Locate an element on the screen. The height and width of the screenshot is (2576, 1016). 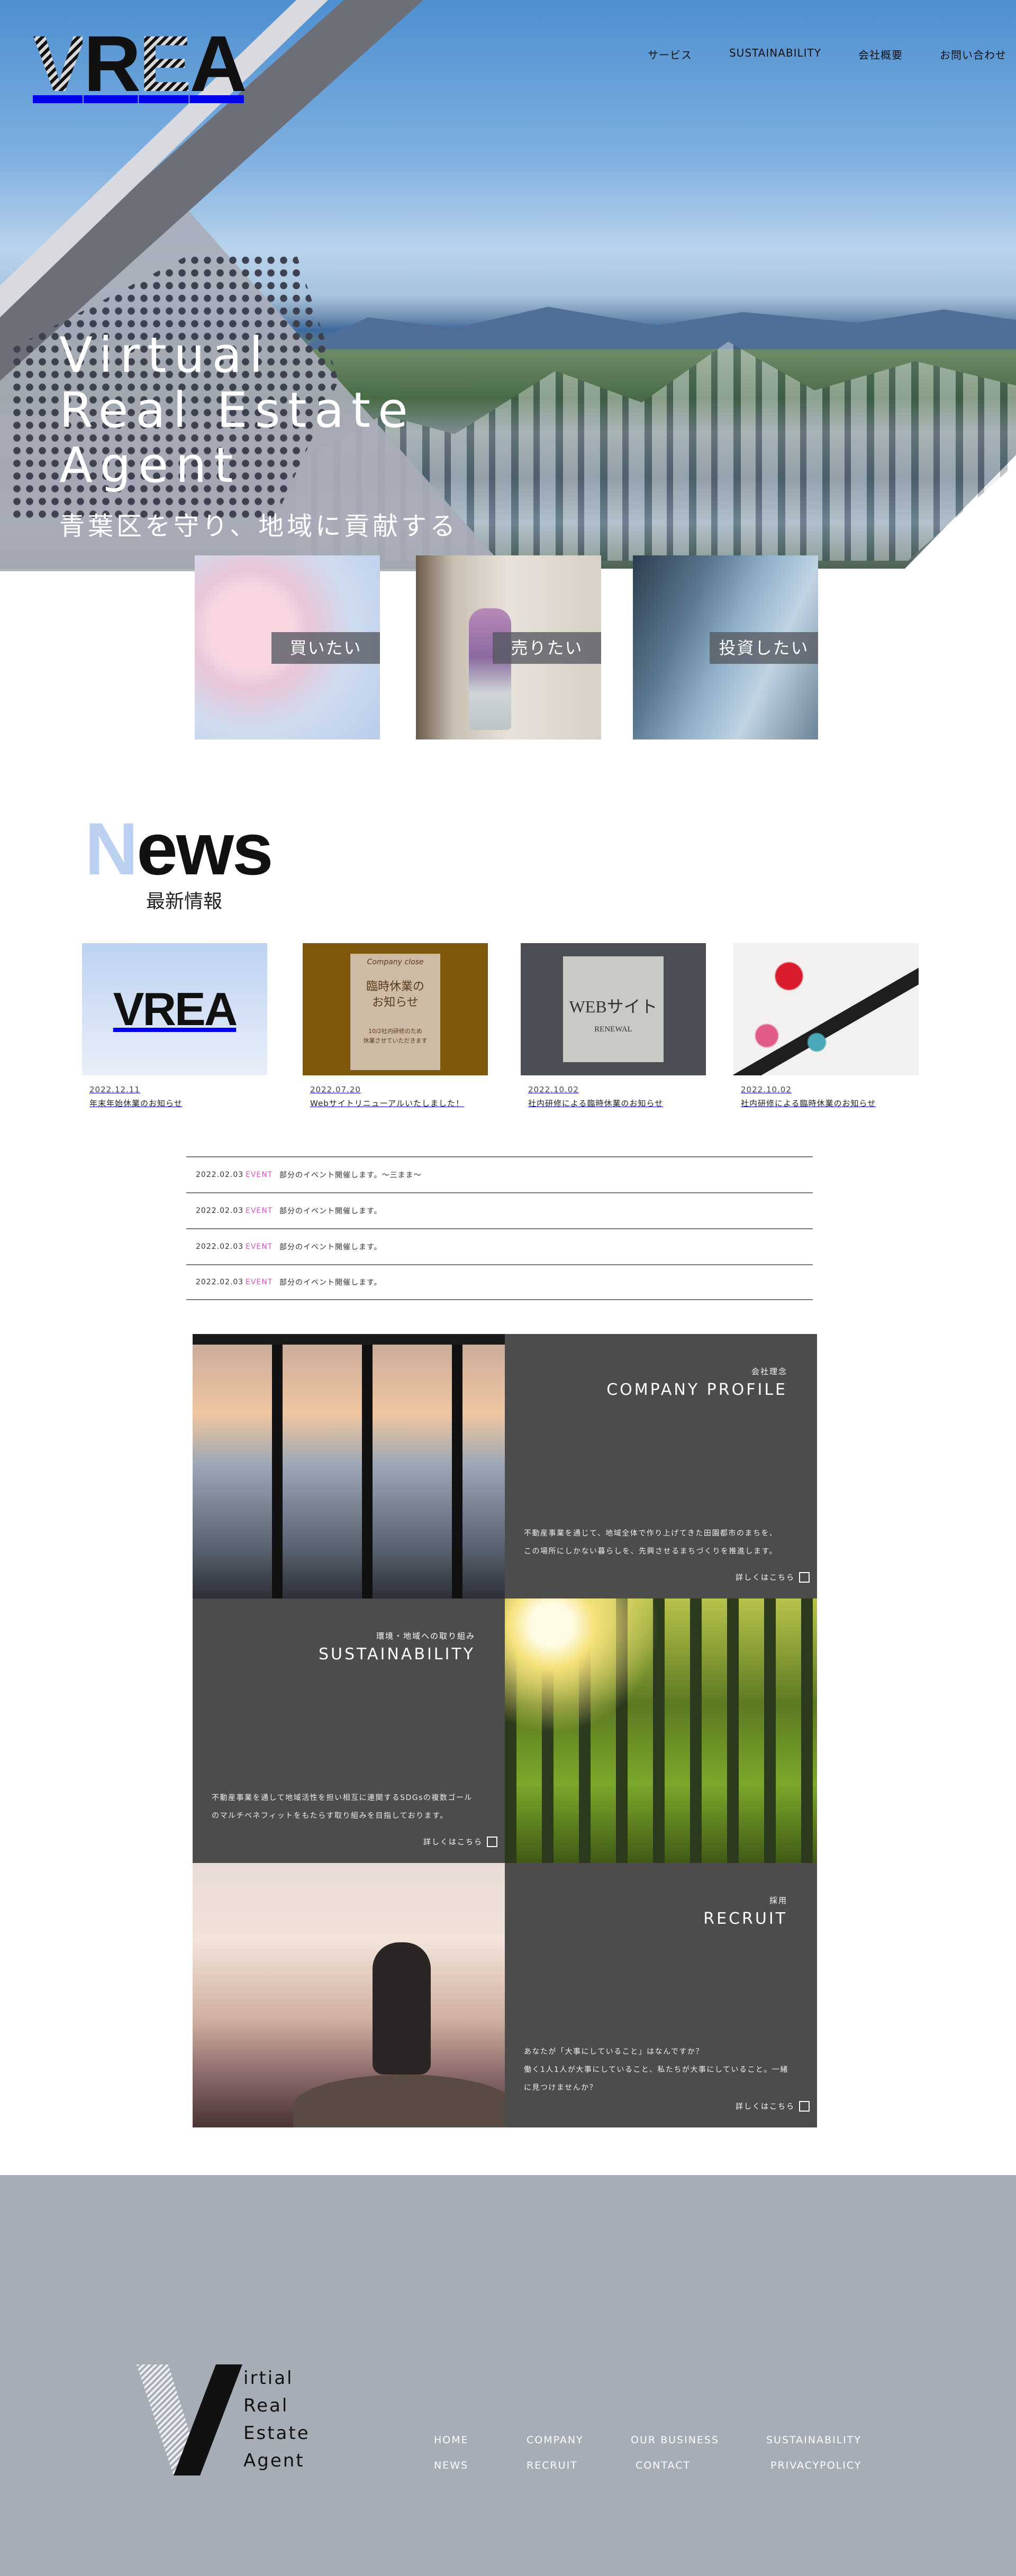
service-card-sell: 売りたい is located at coordinates (508, 647).